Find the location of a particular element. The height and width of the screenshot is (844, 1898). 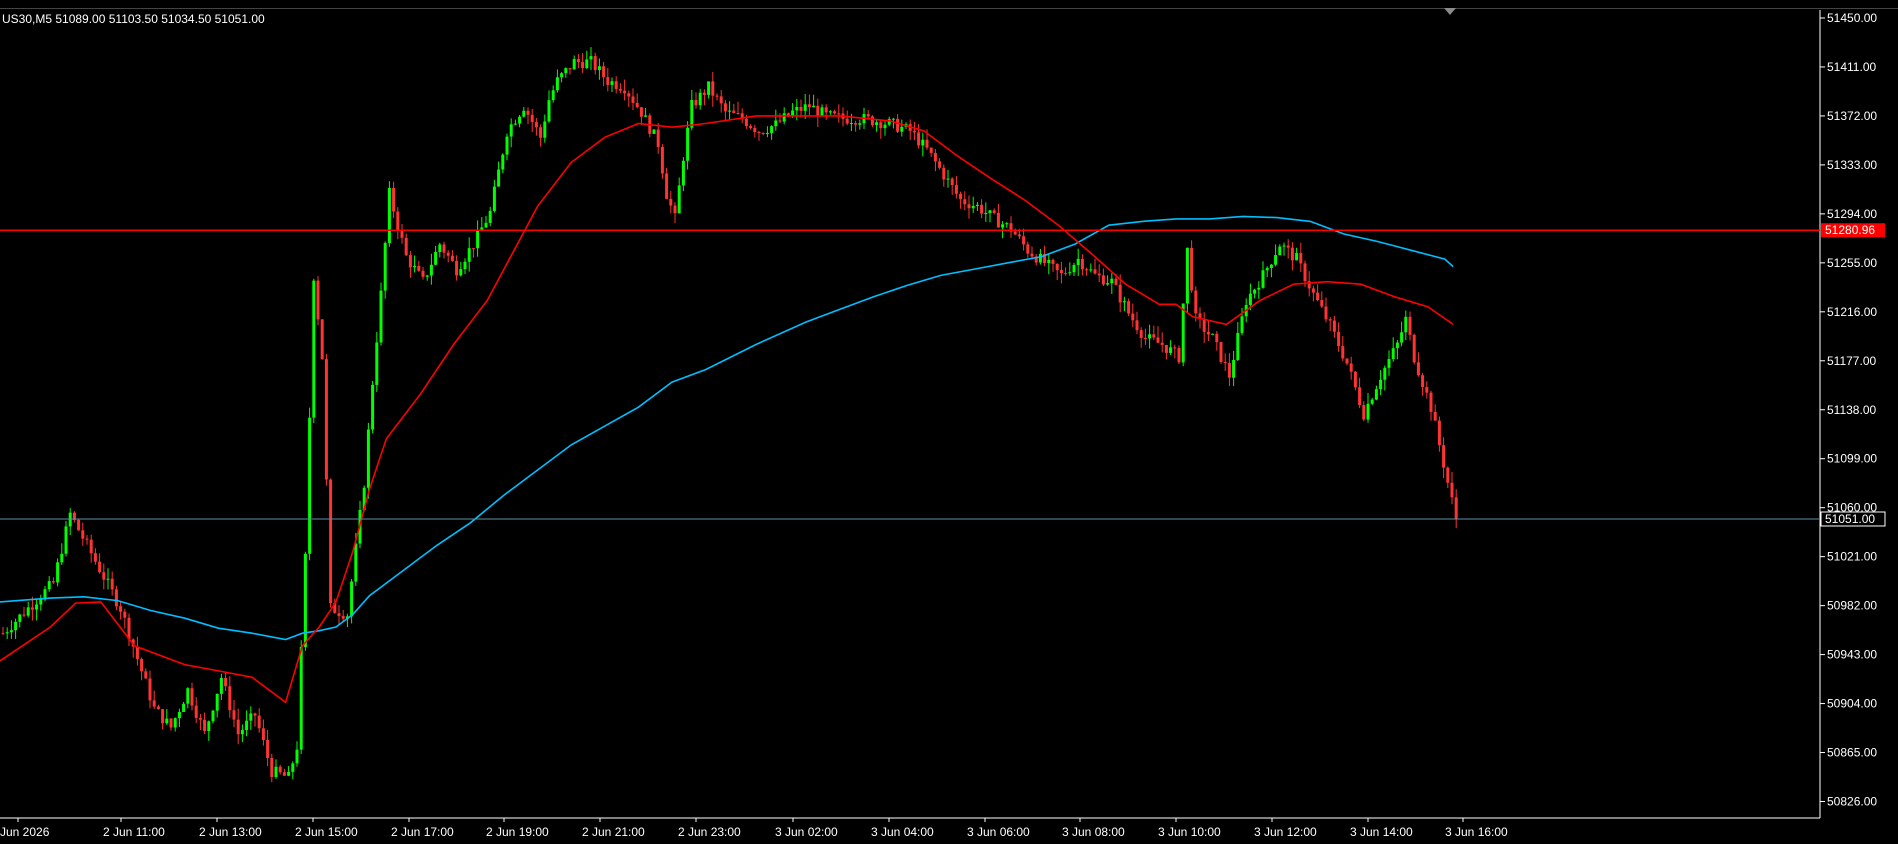

level-price-tag: 51280.96 is located at coordinates (1853, 230).